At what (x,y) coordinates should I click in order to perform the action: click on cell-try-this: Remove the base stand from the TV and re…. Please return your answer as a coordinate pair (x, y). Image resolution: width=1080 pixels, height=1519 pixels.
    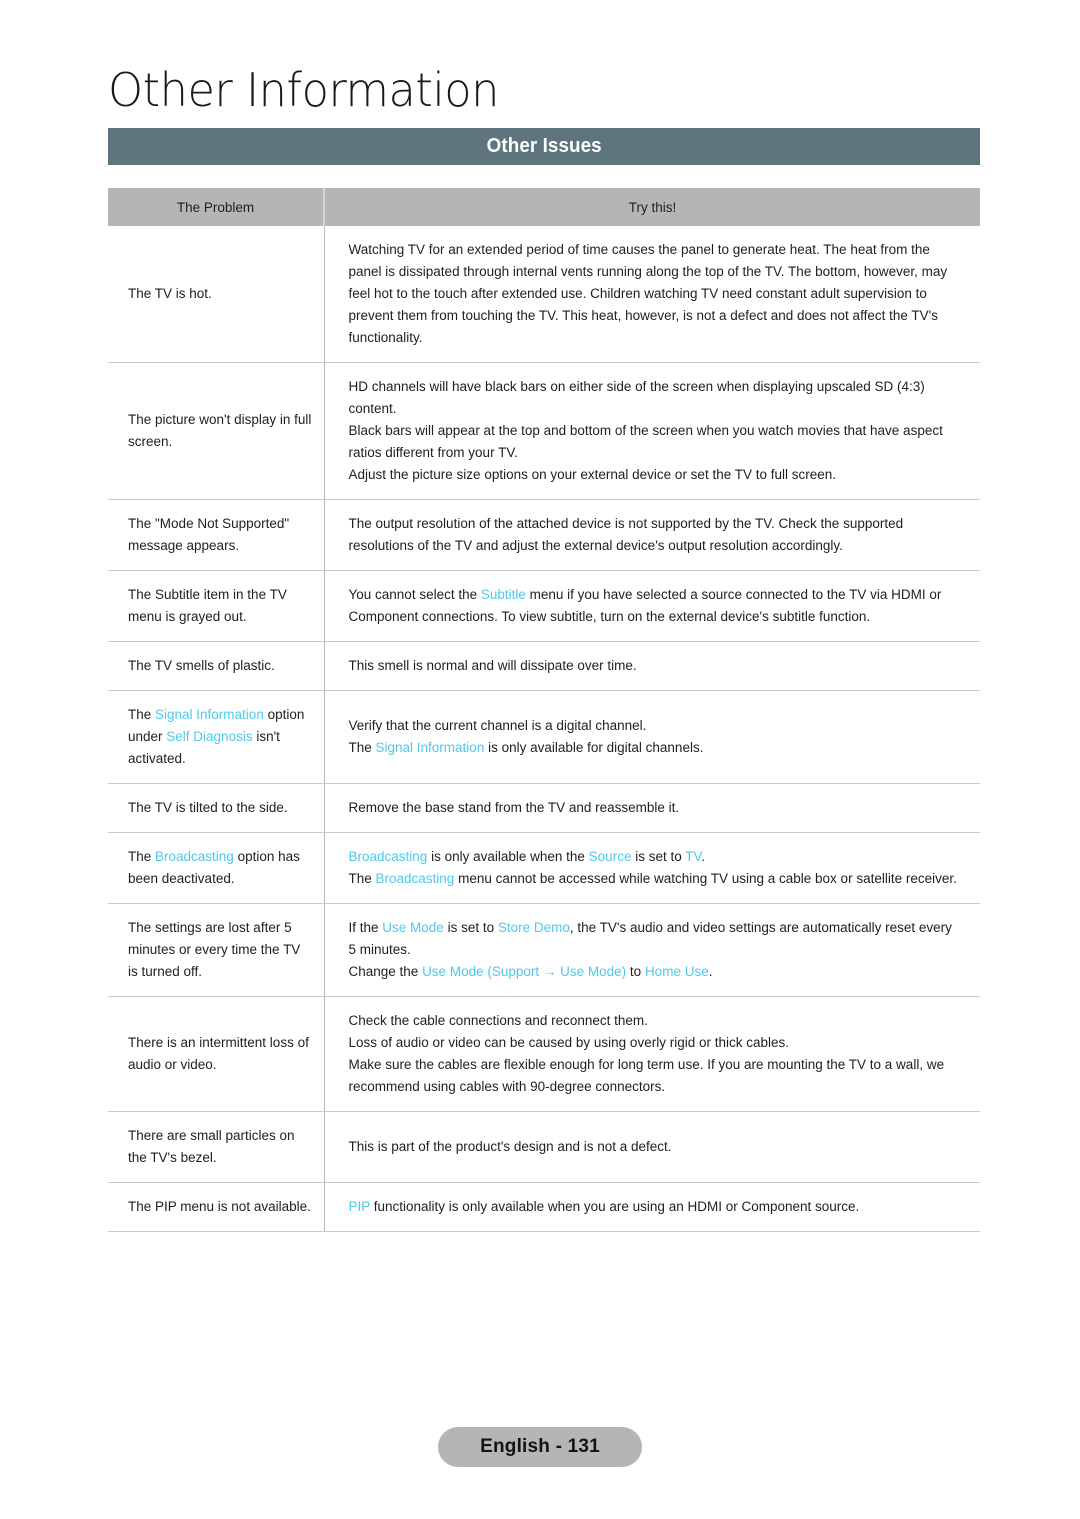
    Looking at the image, I should click on (652, 808).